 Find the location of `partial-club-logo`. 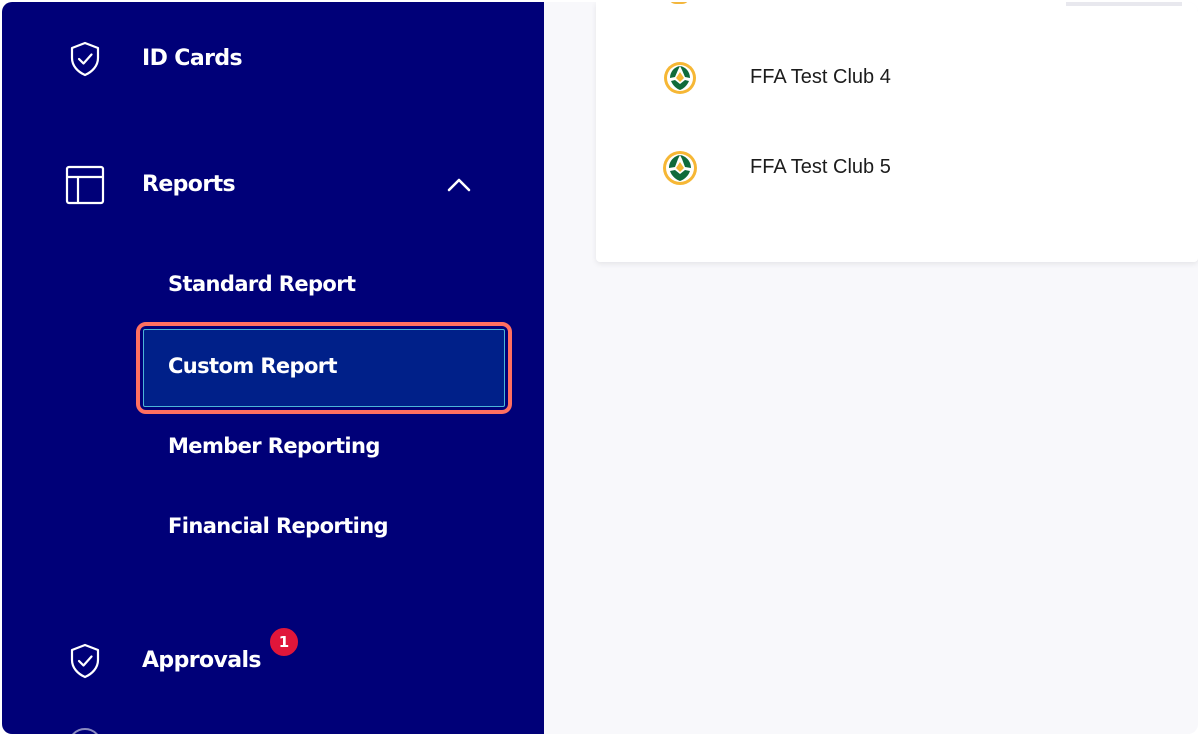

partial-club-logo is located at coordinates (679, 3).